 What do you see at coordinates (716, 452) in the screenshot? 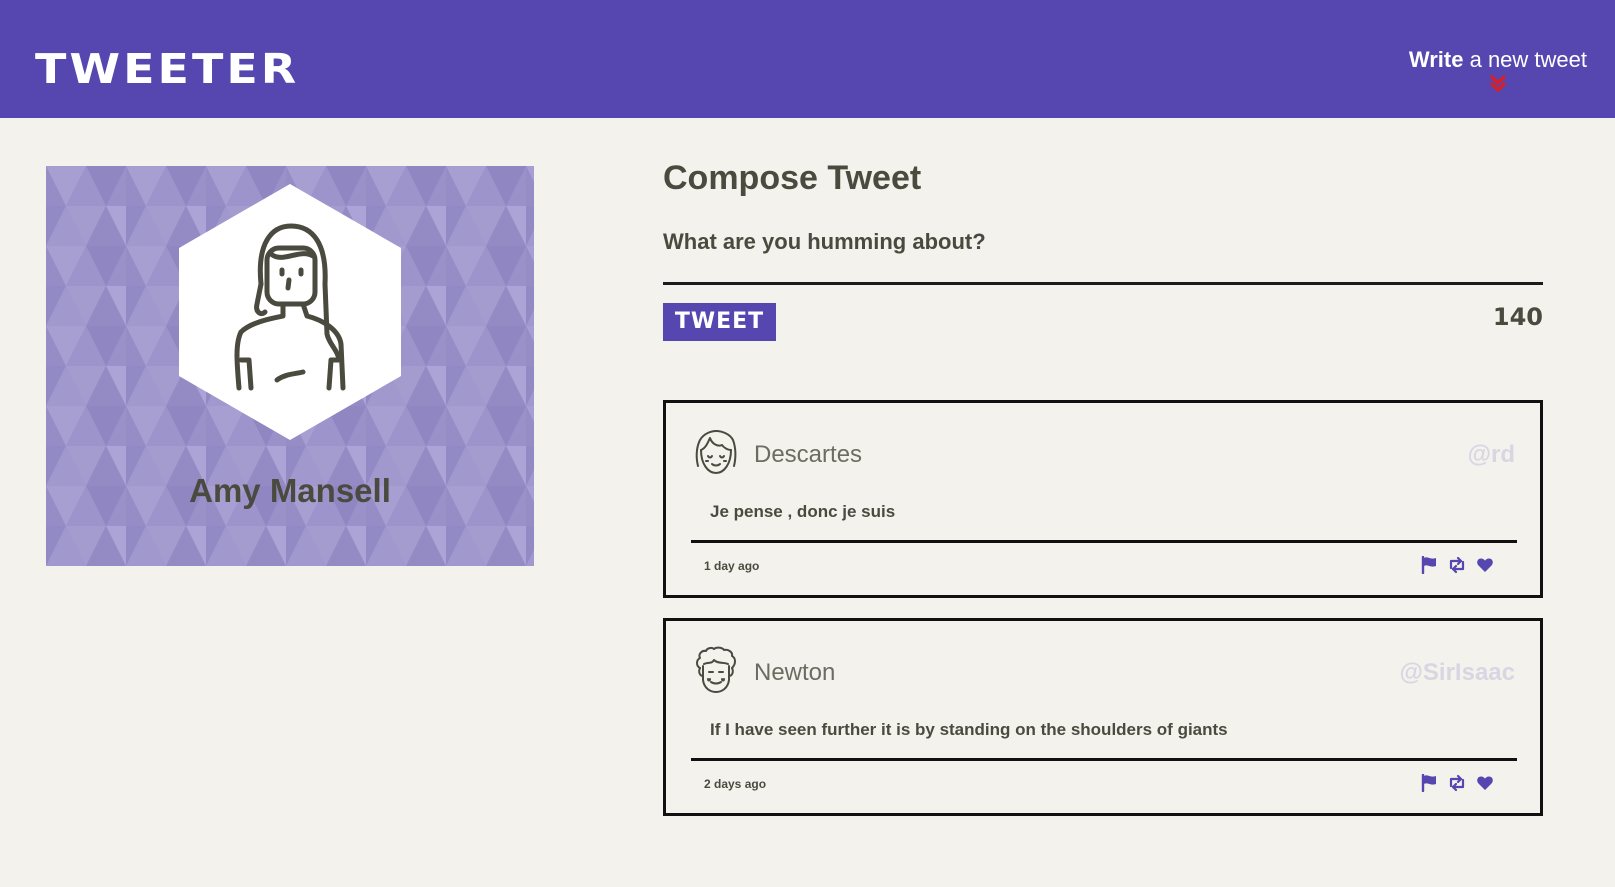
I see `girl-face-avatar-icon` at bounding box center [716, 452].